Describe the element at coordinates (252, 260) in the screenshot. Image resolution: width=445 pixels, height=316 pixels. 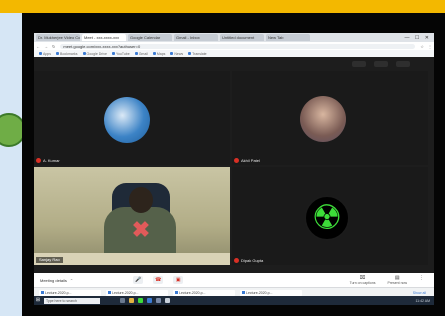
I see `participant-name: Dipak Gupta` at that location.